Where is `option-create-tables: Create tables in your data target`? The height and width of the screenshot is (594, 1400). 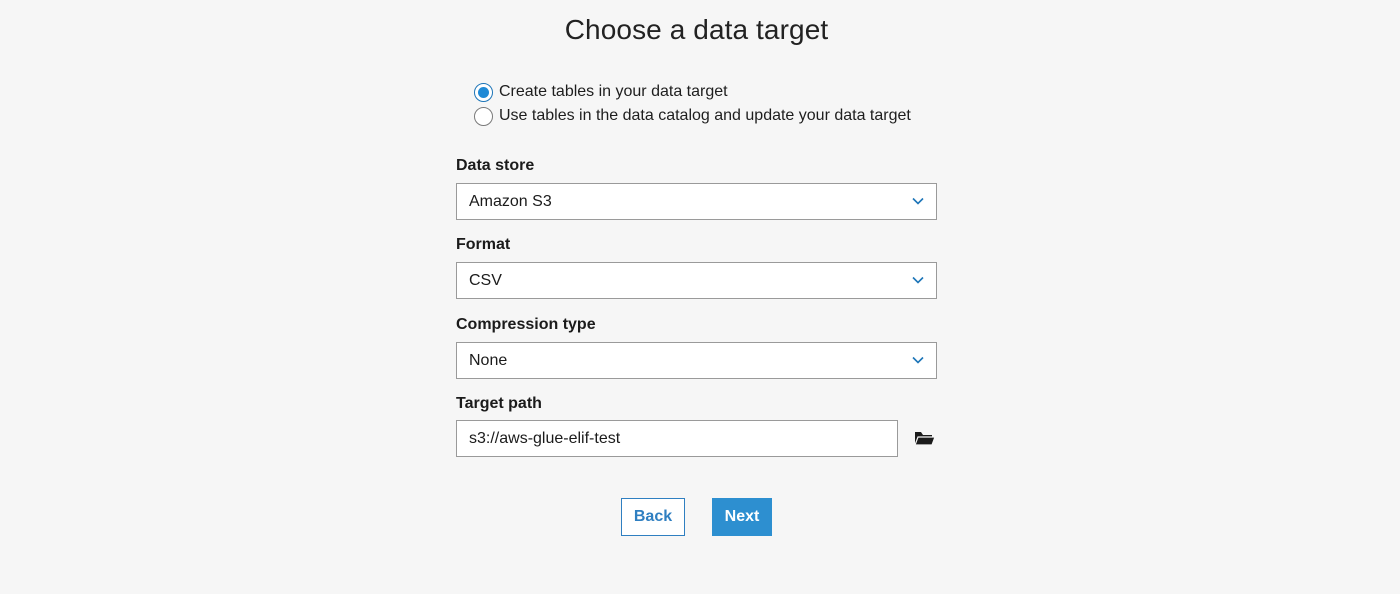 option-create-tables: Create tables in your data target is located at coordinates (692, 92).